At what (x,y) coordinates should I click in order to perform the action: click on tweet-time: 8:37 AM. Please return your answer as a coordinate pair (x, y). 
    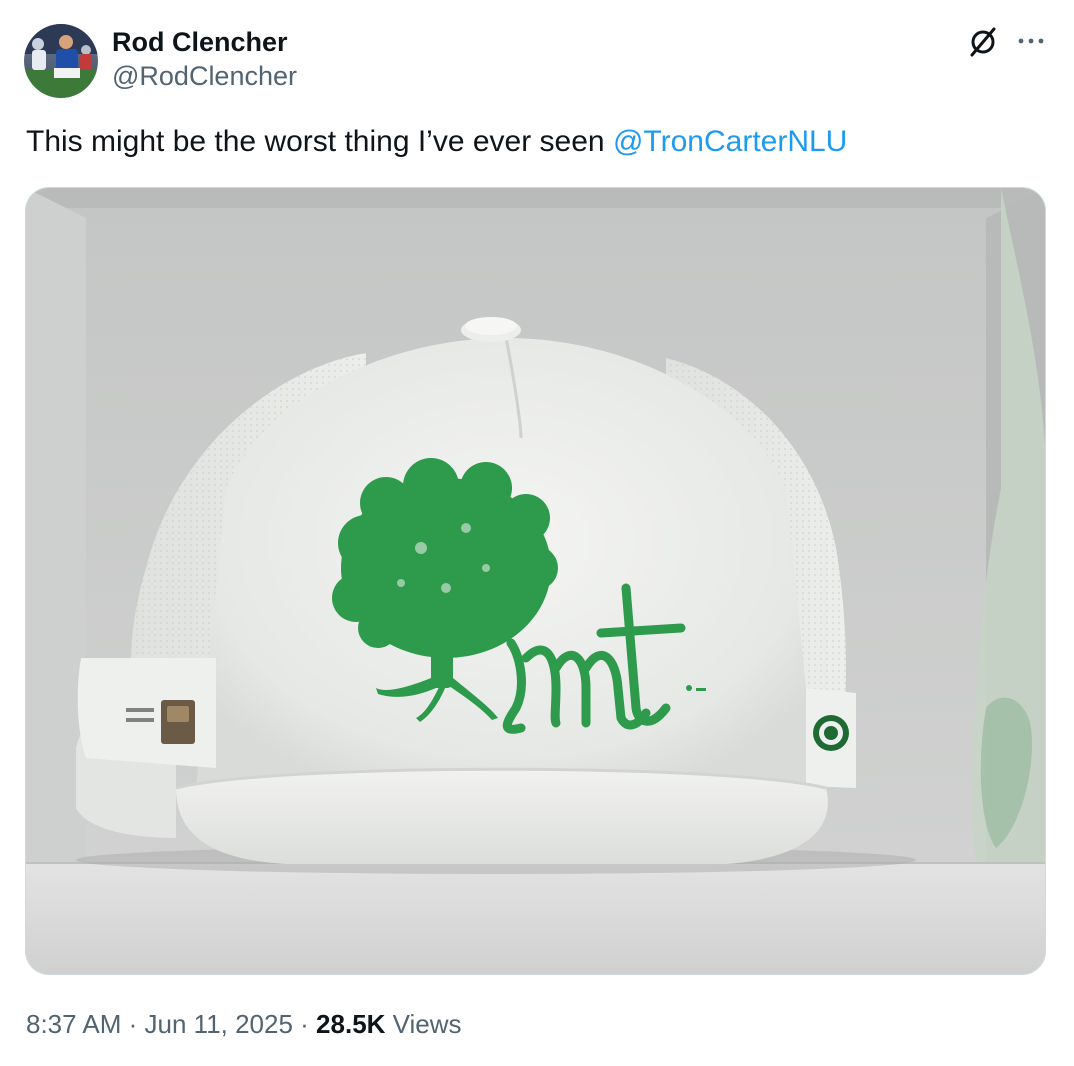
    Looking at the image, I should click on (73, 1024).